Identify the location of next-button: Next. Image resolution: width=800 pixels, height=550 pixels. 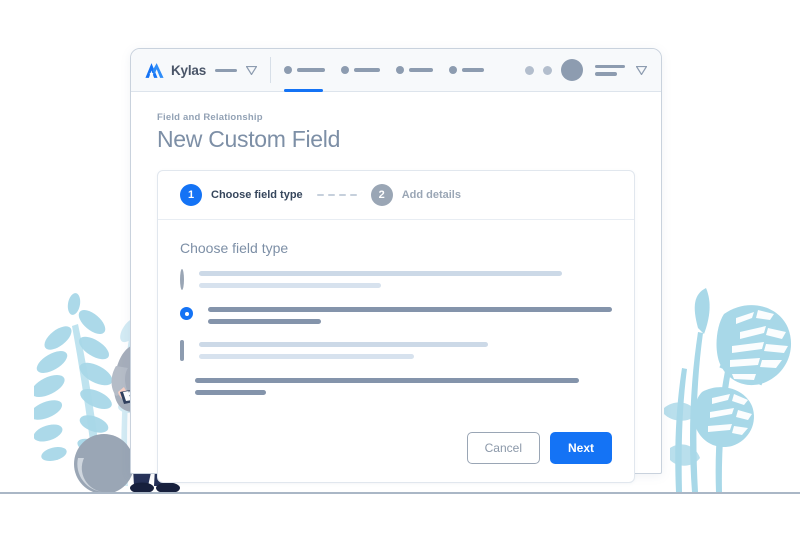
(580, 448).